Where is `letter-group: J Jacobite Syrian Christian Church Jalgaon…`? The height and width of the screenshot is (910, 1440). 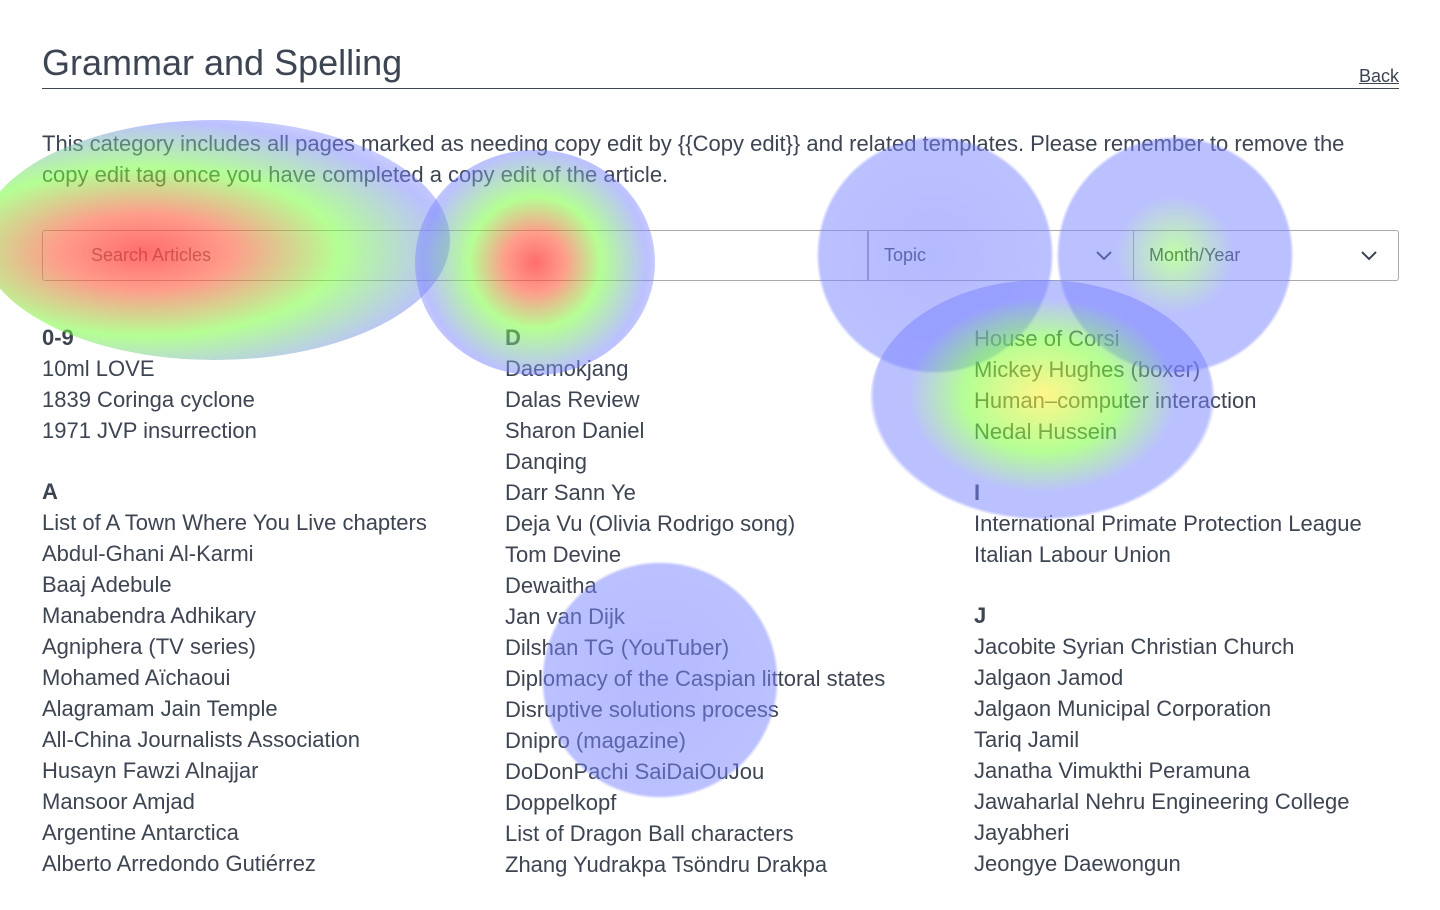
letter-group: J Jacobite Syrian Christian Church Jalgaon… is located at coordinates (1194, 739).